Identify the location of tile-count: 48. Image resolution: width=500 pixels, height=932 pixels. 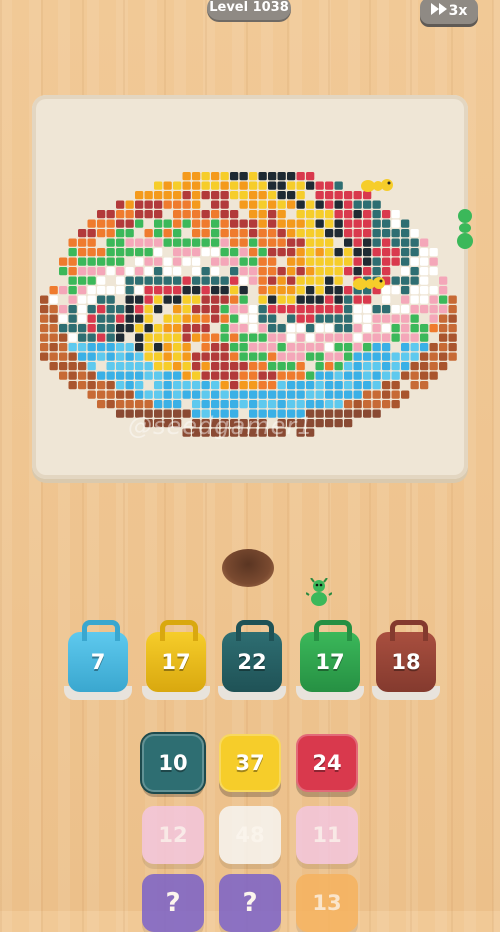
(250, 835).